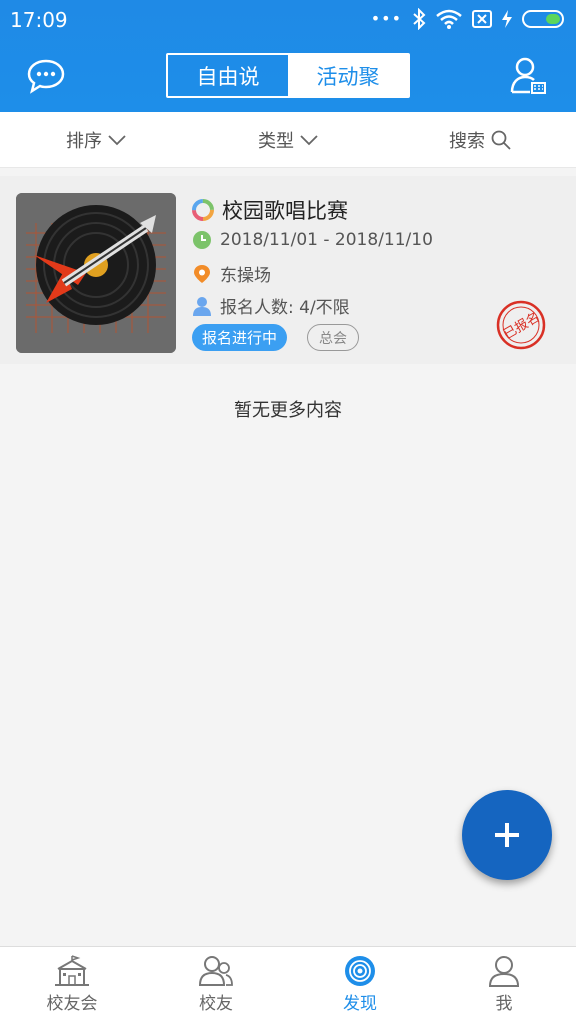 This screenshot has height=1024, width=576. Describe the element at coordinates (285, 308) in the screenshot. I see `event-participants: 报名人数: 4/不限` at that location.